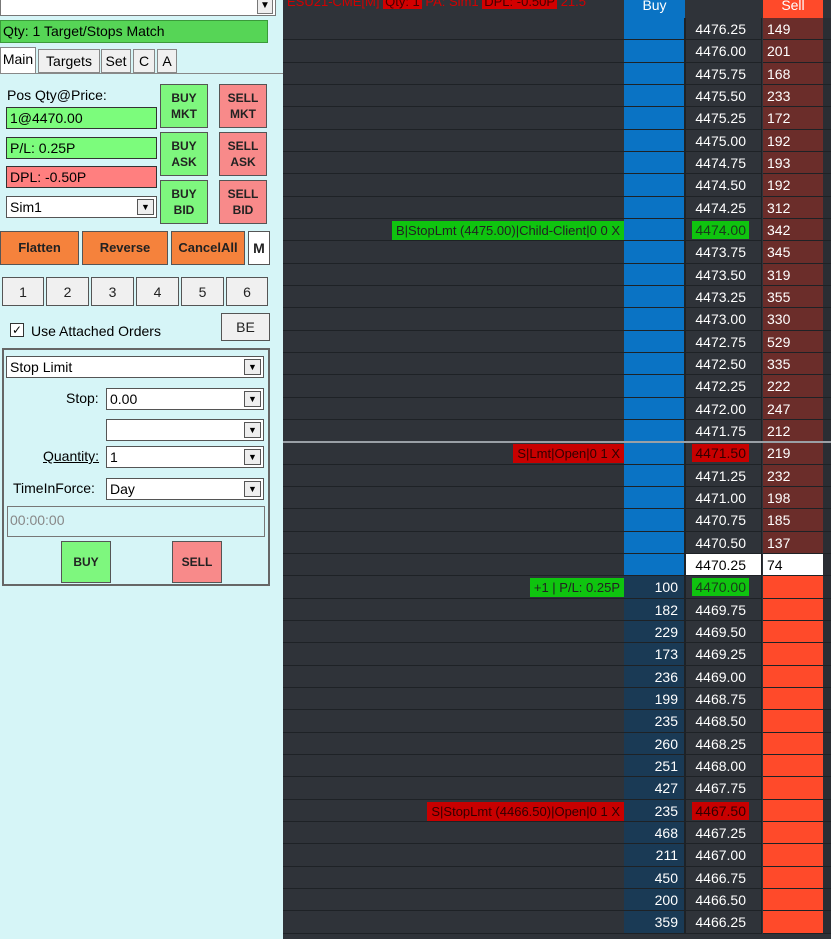  What do you see at coordinates (185, 489) in the screenshot?
I see `tif-select: Day ▼` at bounding box center [185, 489].